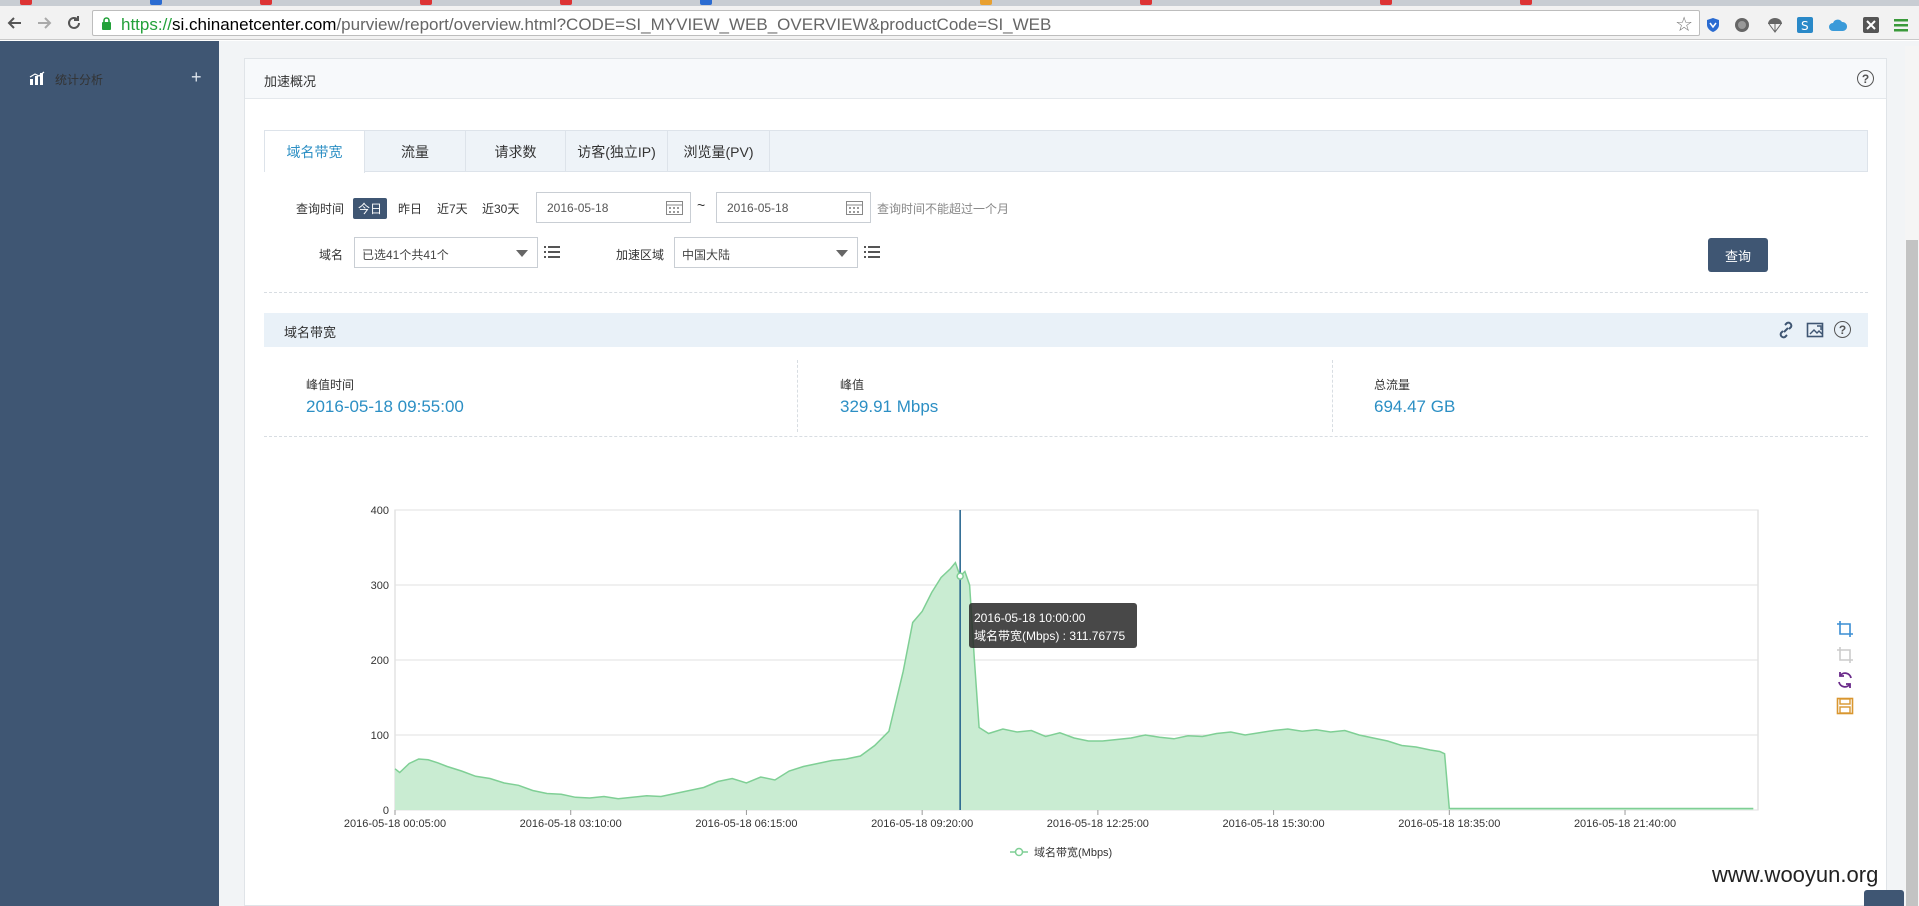 Image resolution: width=1919 pixels, height=906 pixels. What do you see at coordinates (793, 207) in the screenshot?
I see `end-date-input: 2016-05-18` at bounding box center [793, 207].